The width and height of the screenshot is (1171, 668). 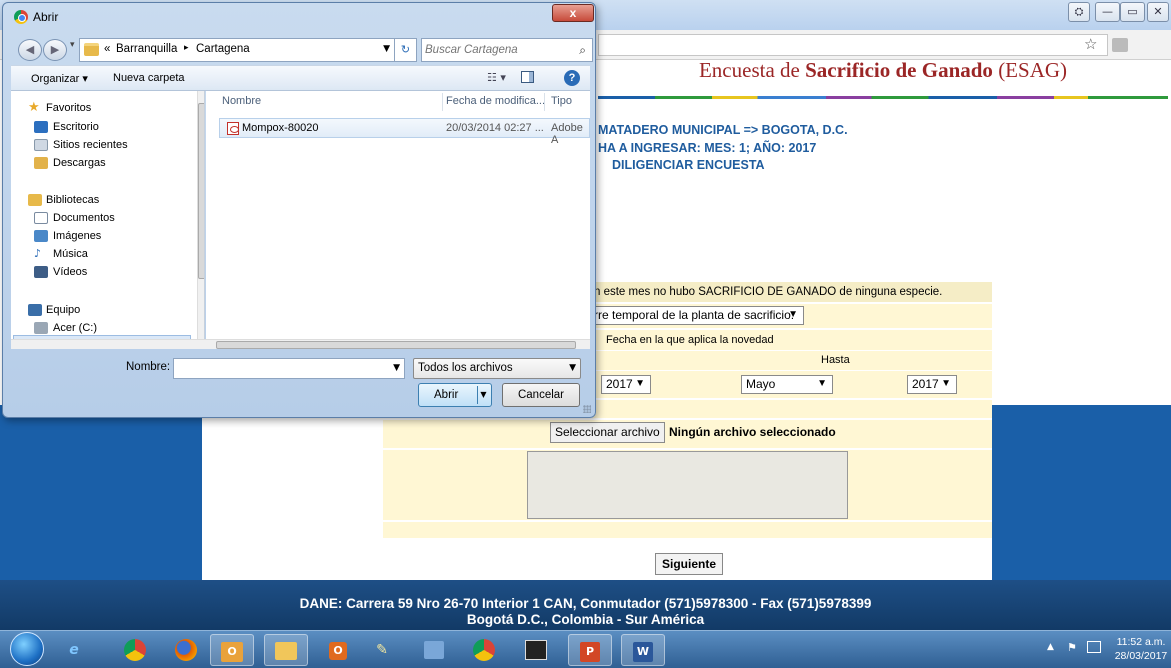 I want to click on nav-item-musica: ♪ Música, so click(x=100, y=254).